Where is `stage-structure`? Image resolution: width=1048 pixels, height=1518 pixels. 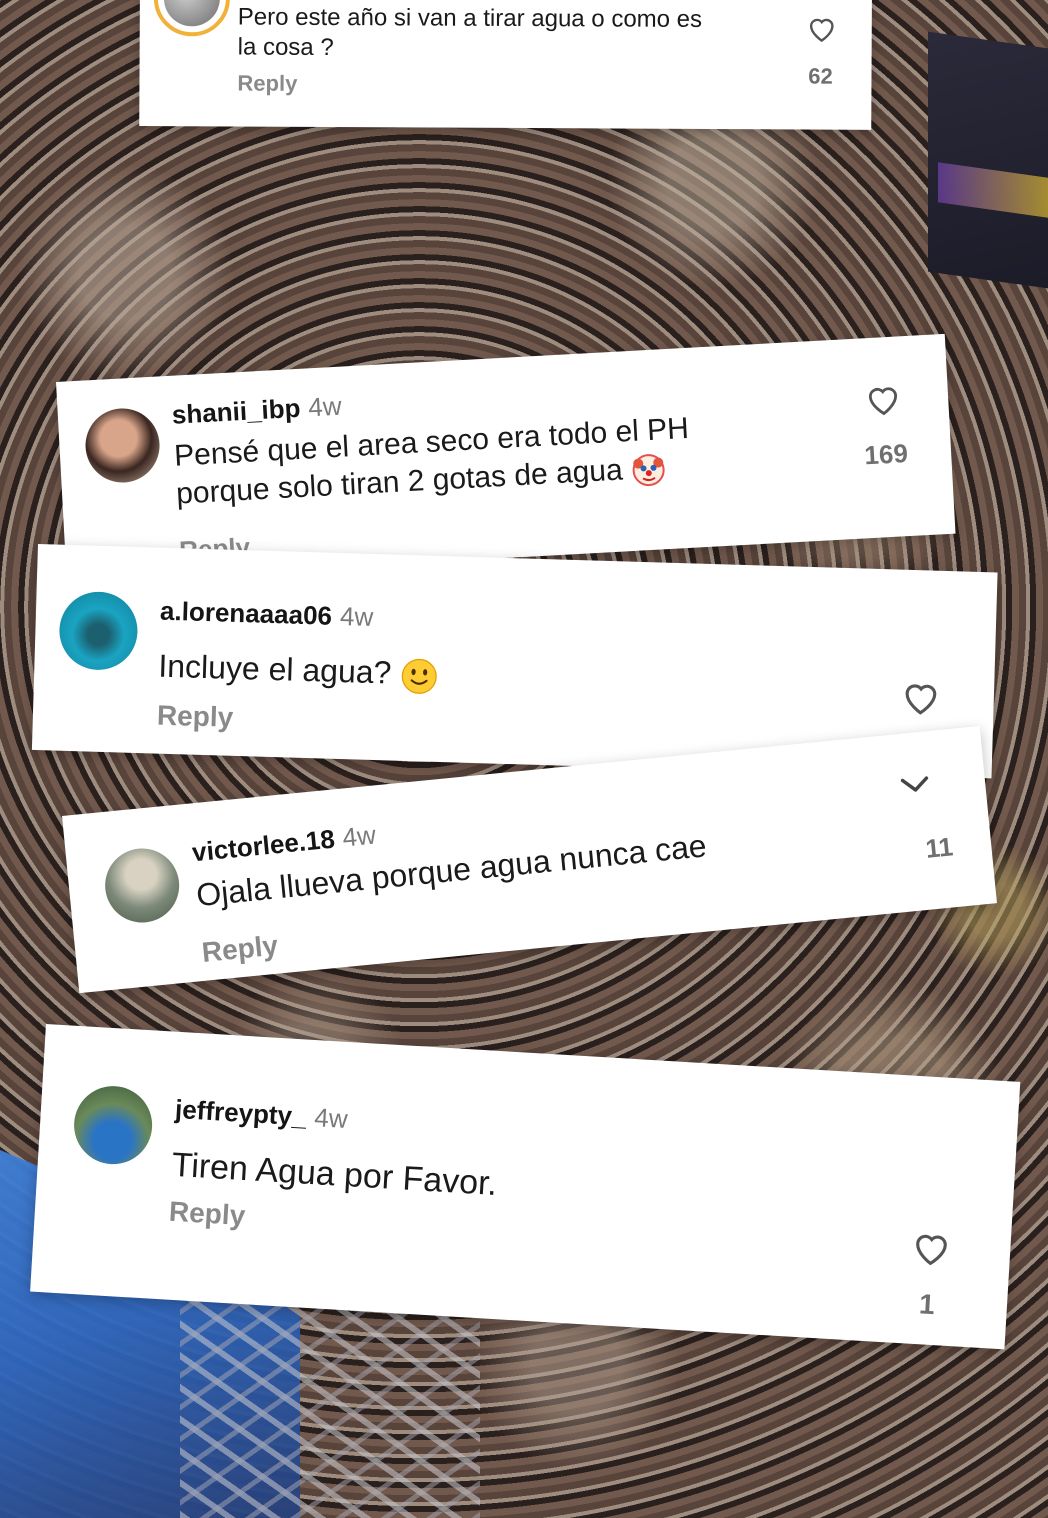
stage-structure is located at coordinates (988, 160).